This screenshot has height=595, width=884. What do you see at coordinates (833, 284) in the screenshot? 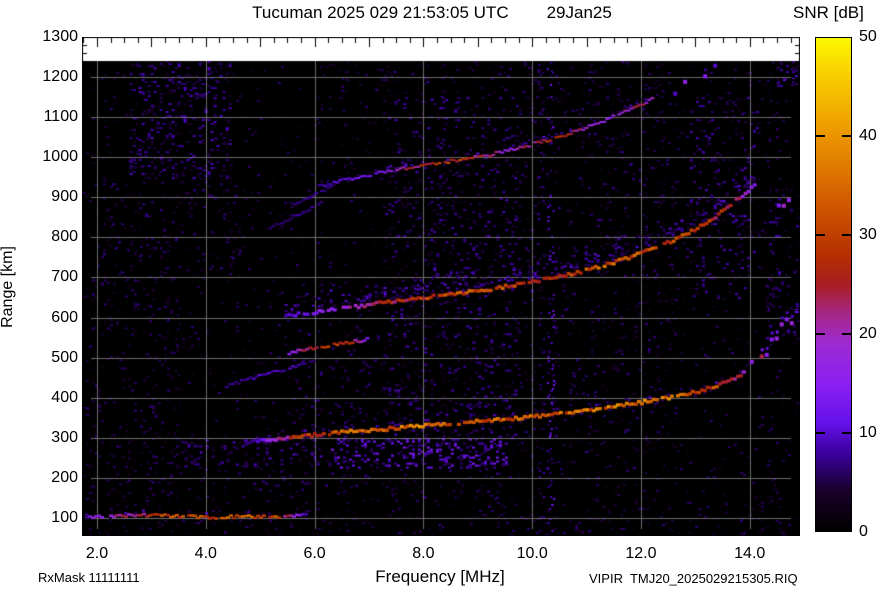
I see `colorbar` at bounding box center [833, 284].